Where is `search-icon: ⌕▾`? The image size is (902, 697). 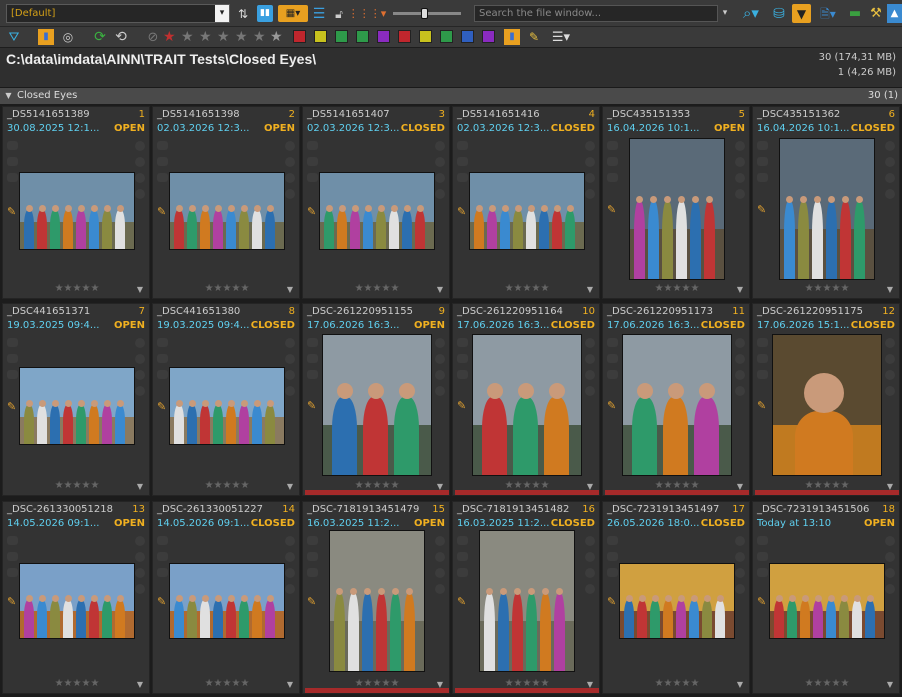
search-icon: ⌕▾ is located at coordinates (751, 13).